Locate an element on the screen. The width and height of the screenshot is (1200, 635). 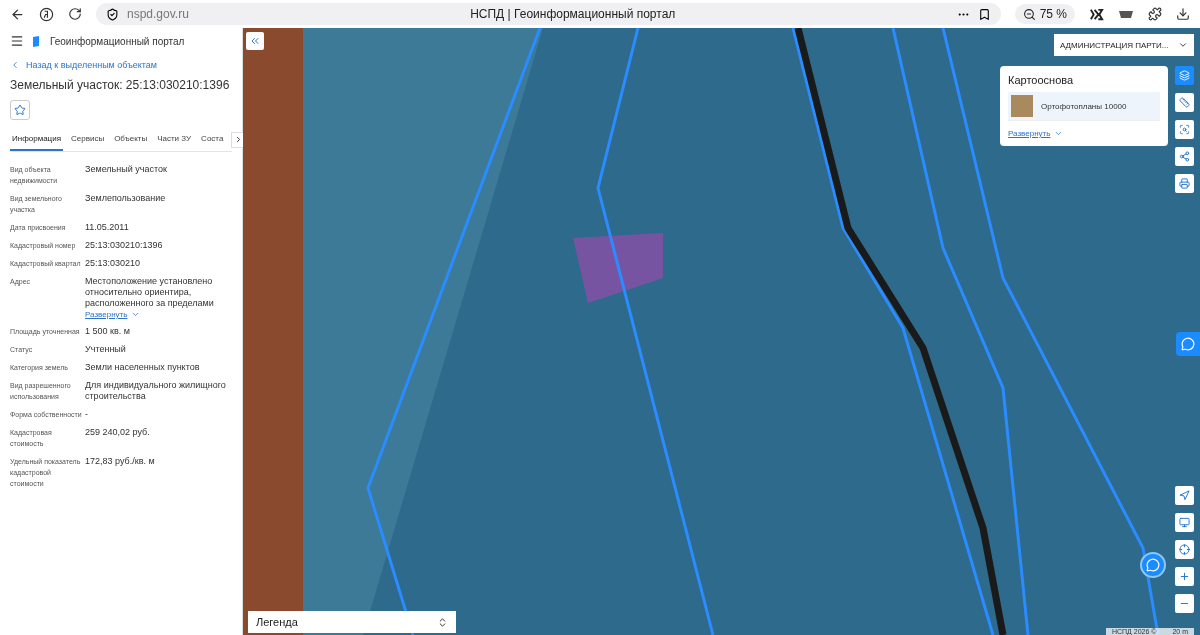
star-icon is located at coordinates (20, 110).